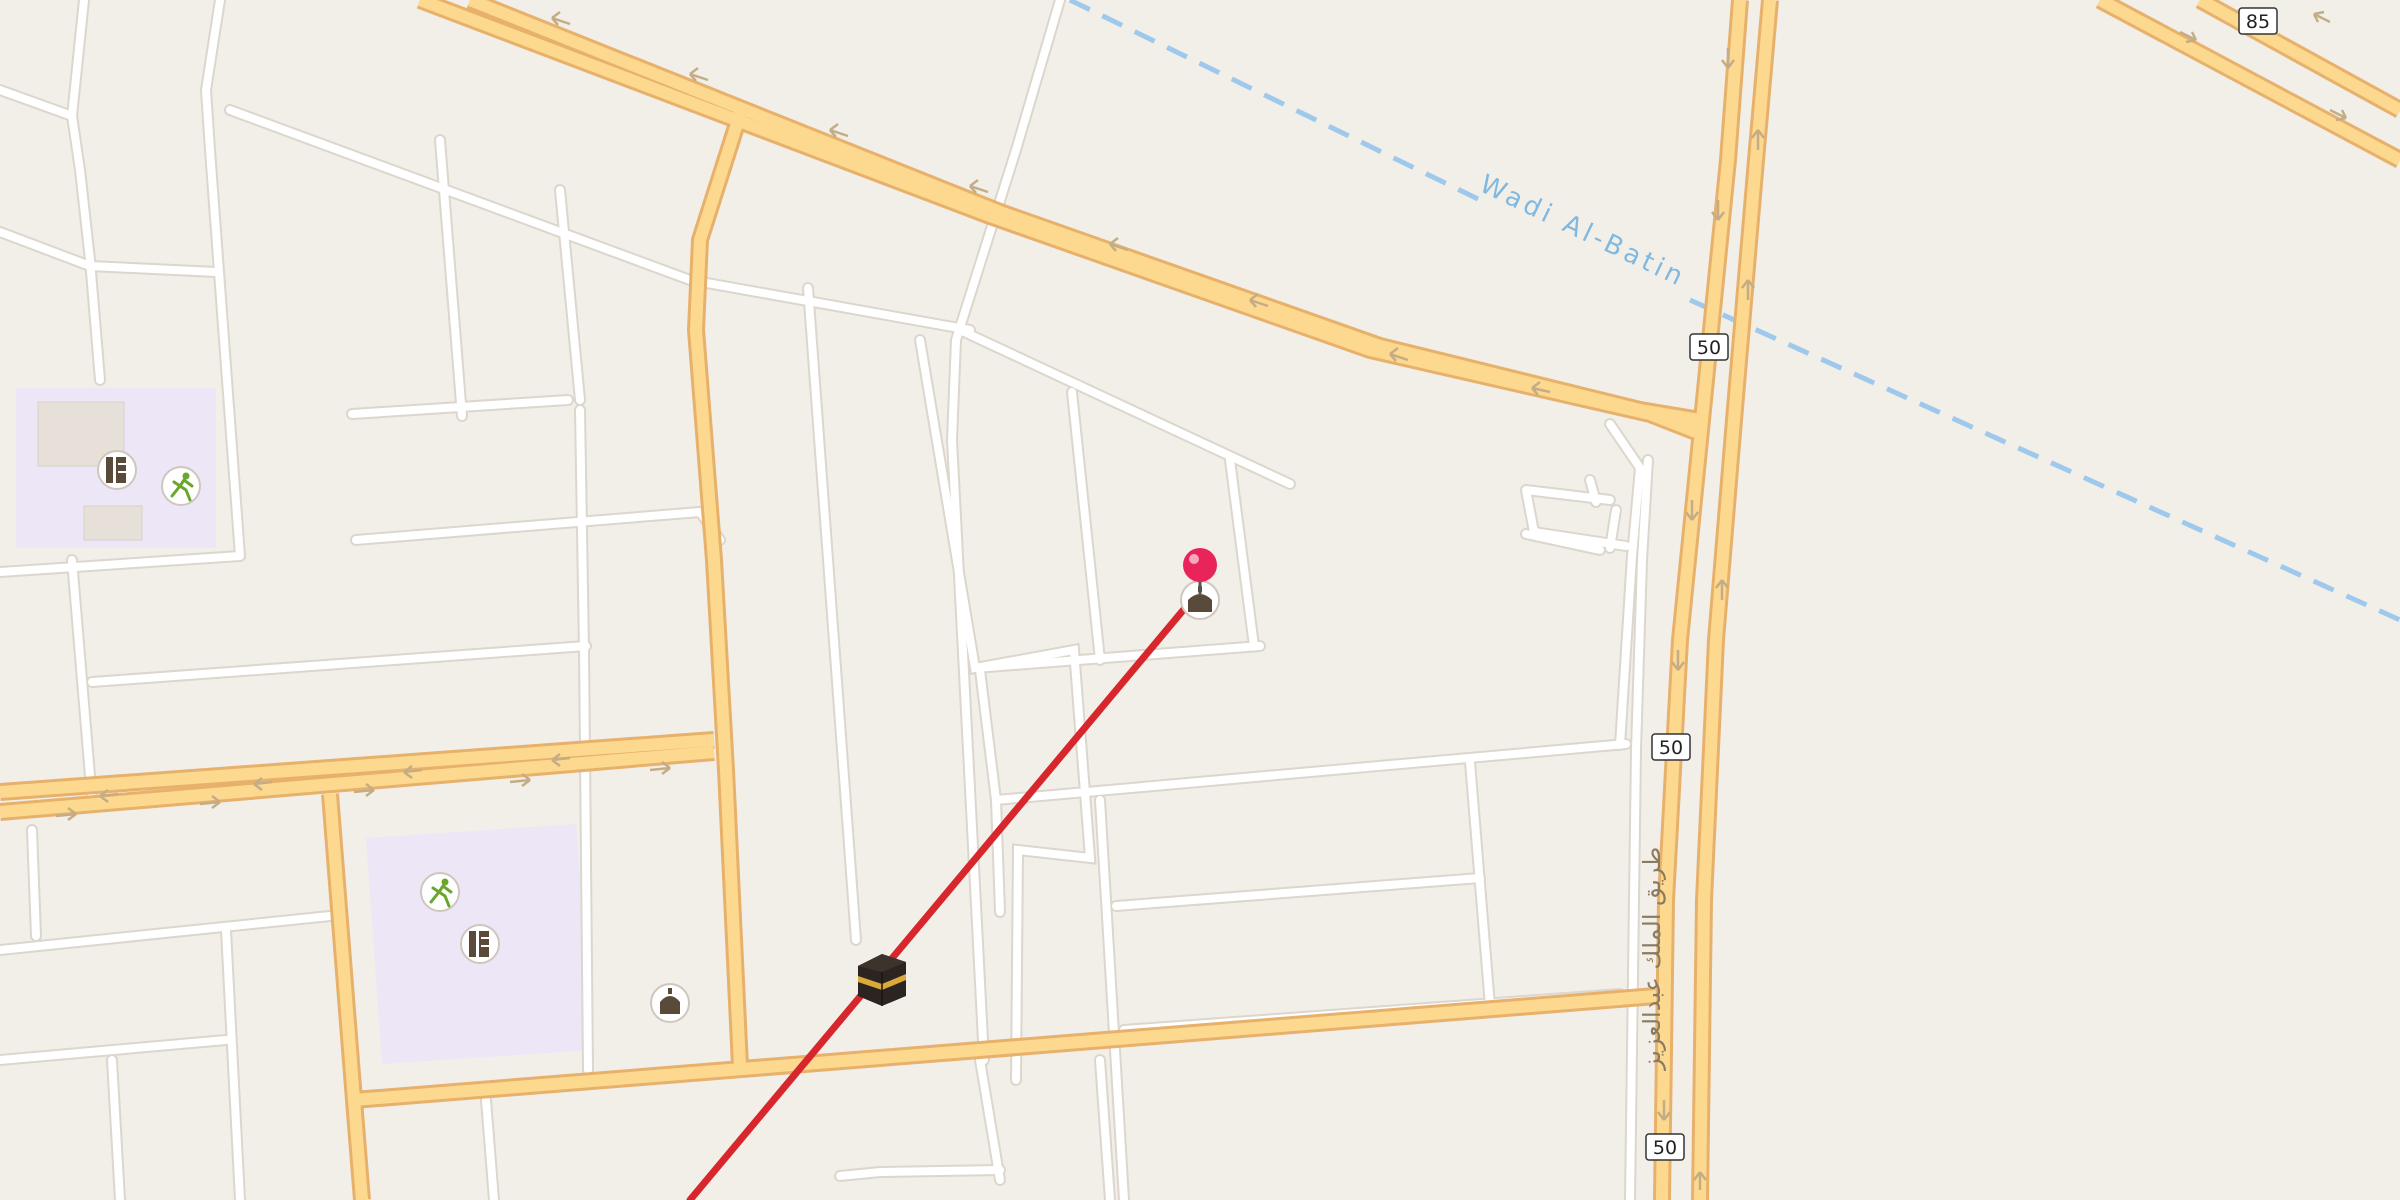 The height and width of the screenshot is (1200, 2400). Describe the element at coordinates (670, 1003) in the screenshot. I see `mosque-icon` at that location.